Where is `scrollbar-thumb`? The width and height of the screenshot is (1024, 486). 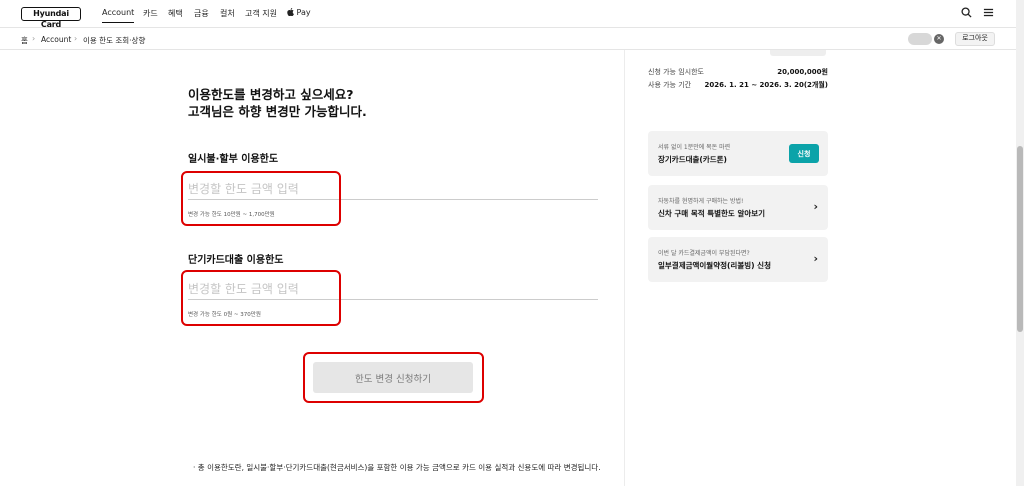
scrollbar-thumb is located at coordinates (1020, 239).